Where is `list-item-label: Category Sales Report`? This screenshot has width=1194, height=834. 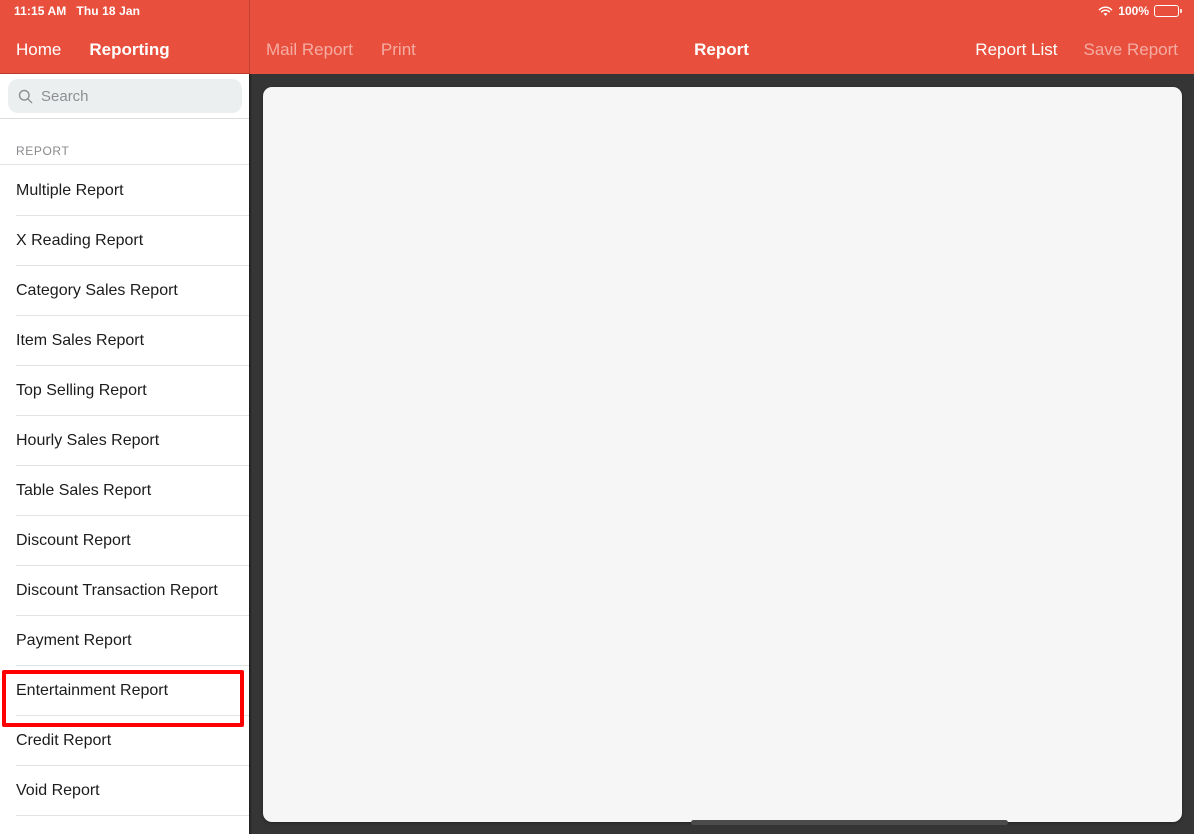 list-item-label: Category Sales Report is located at coordinates (97, 290).